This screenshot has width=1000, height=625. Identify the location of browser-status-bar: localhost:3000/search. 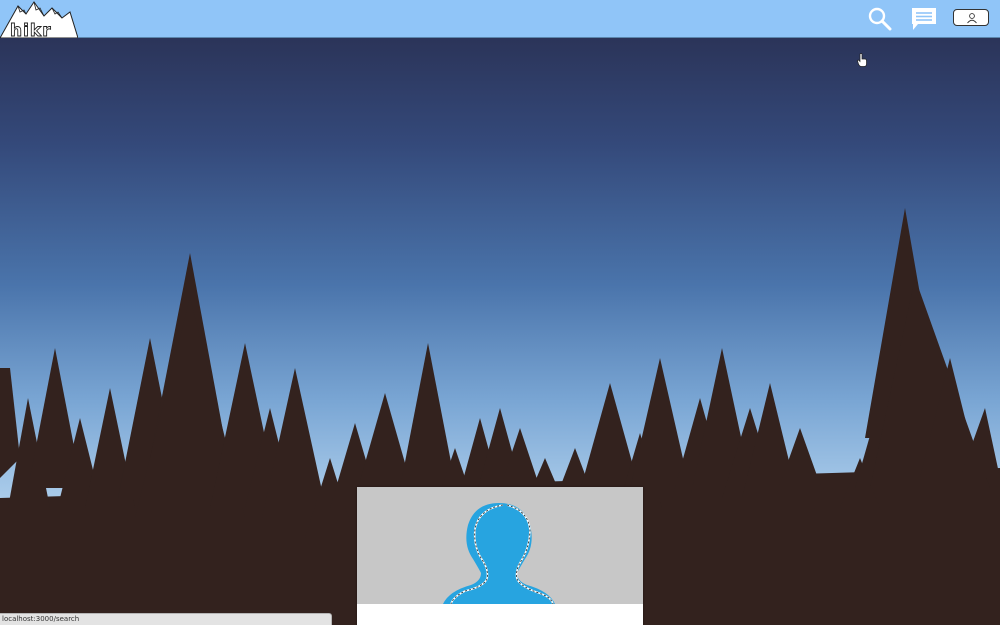
(166, 619).